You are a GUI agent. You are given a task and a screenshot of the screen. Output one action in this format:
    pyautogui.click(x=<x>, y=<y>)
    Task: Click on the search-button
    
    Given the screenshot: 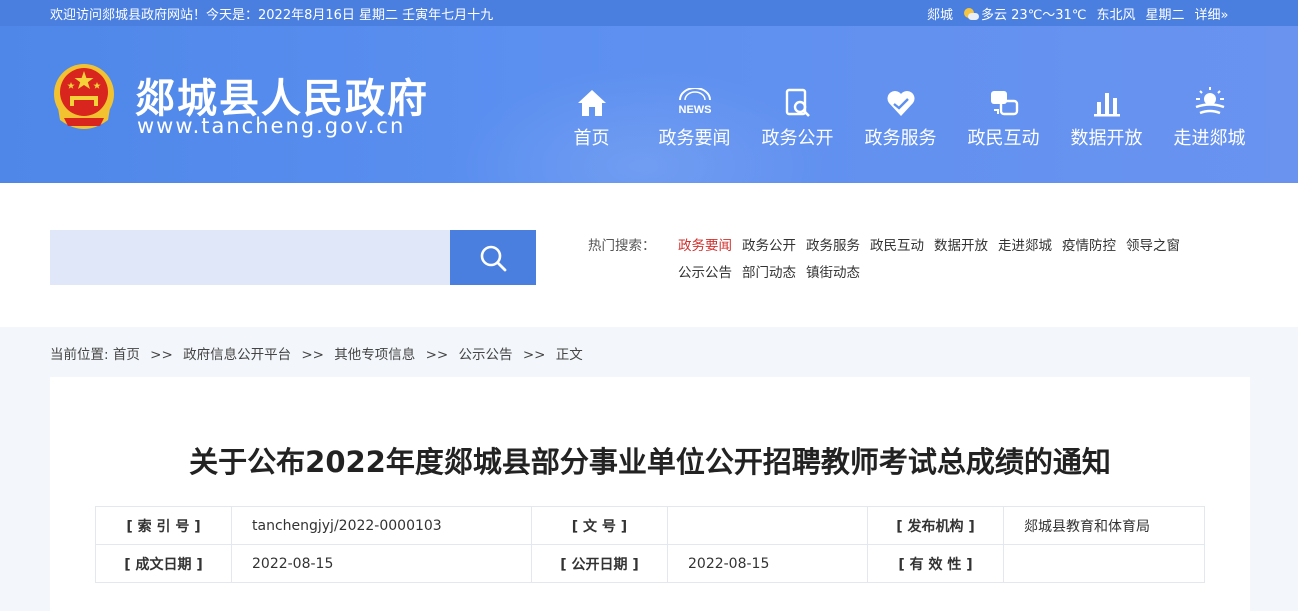 What is the action you would take?
    pyautogui.click(x=493, y=257)
    